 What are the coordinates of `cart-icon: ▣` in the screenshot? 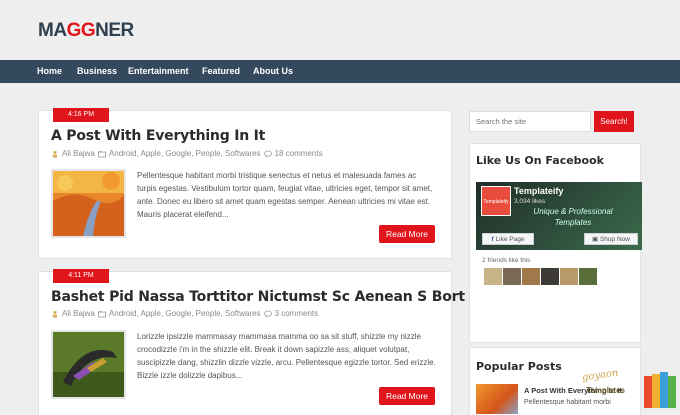 It's located at (596, 239).